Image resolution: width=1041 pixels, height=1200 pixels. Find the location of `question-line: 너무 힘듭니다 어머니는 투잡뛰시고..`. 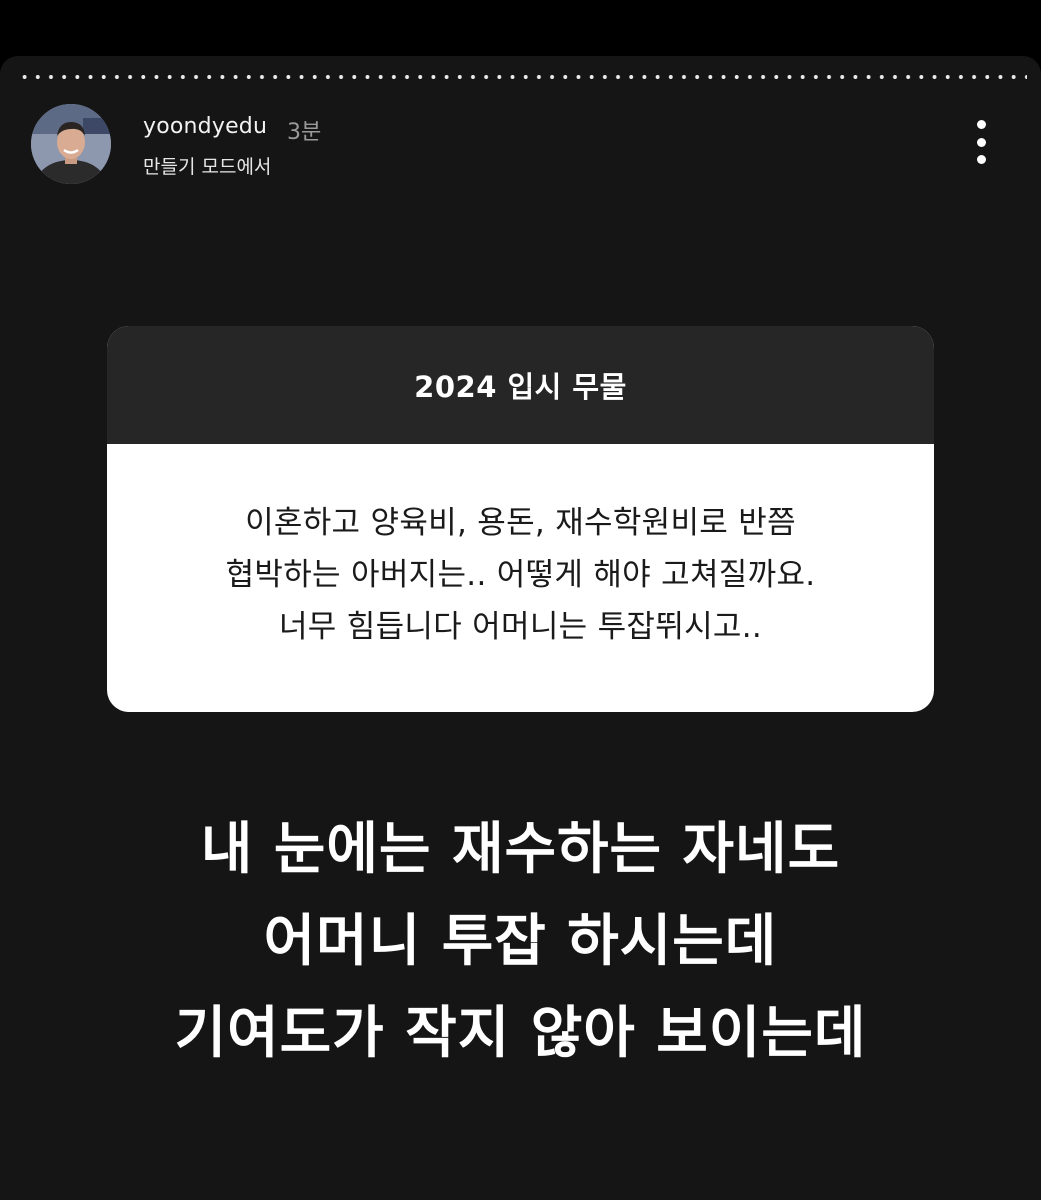

question-line: 너무 힘듭니다 어머니는 투잡뛰시고.. is located at coordinates (520, 627).